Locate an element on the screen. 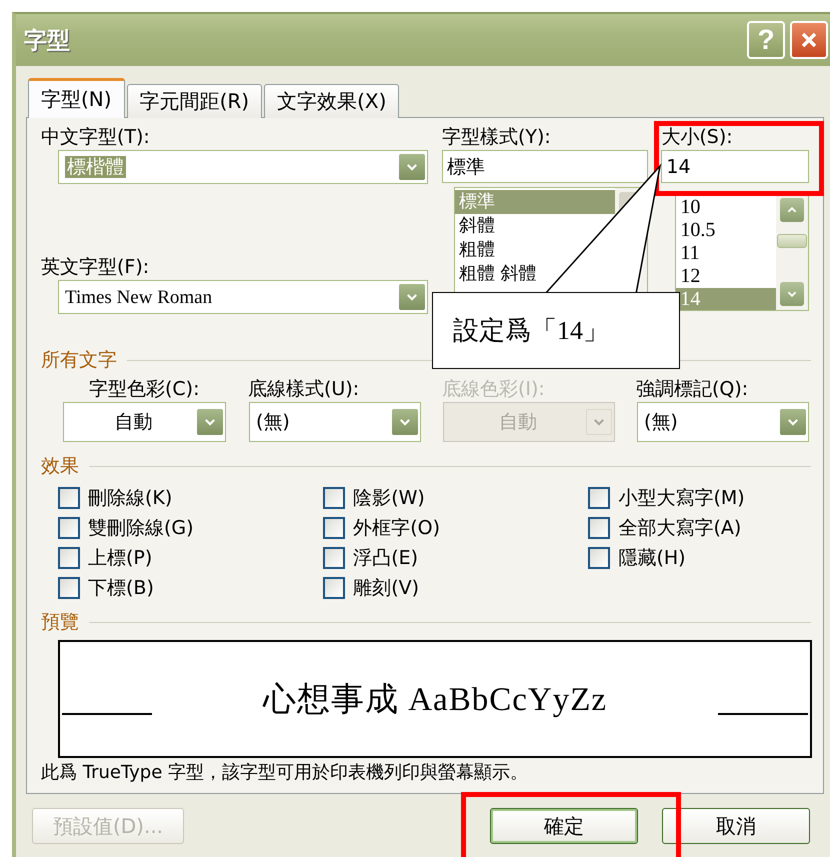 The image size is (830, 857). tab: 文字效果(X) is located at coordinates (332, 101).